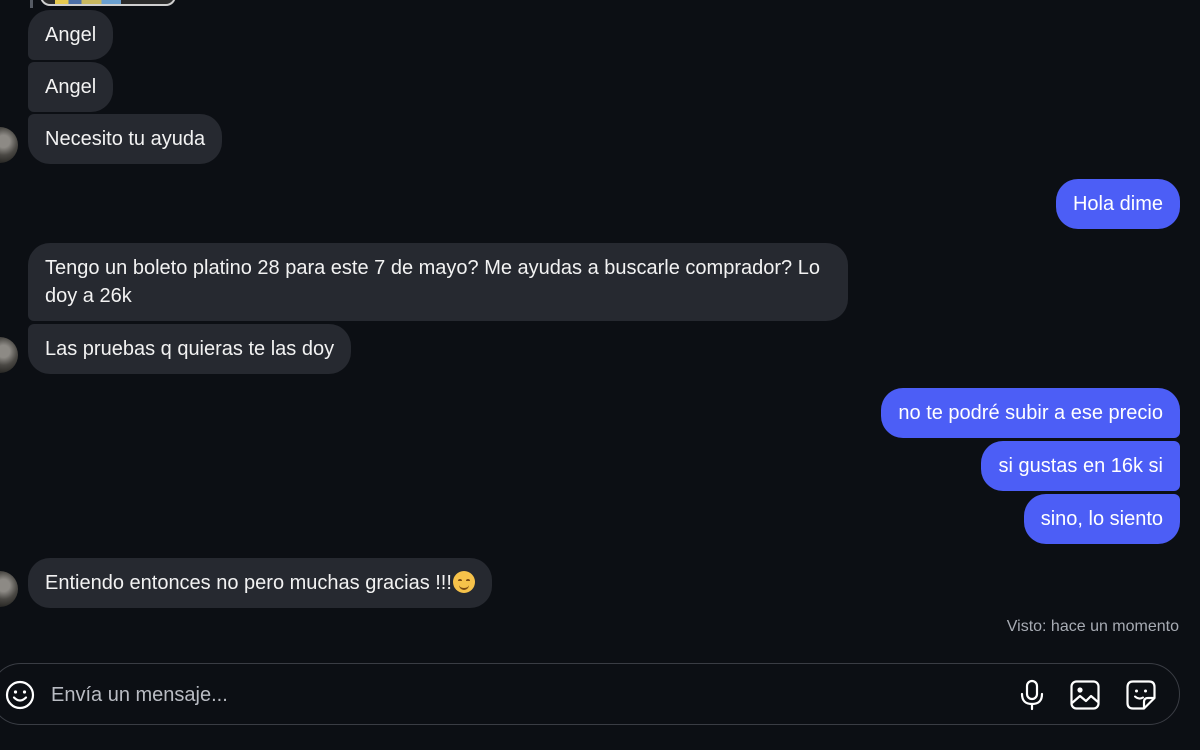 This screenshot has width=1200, height=750. Describe the element at coordinates (1141, 695) in the screenshot. I see `sticker-icon` at that location.